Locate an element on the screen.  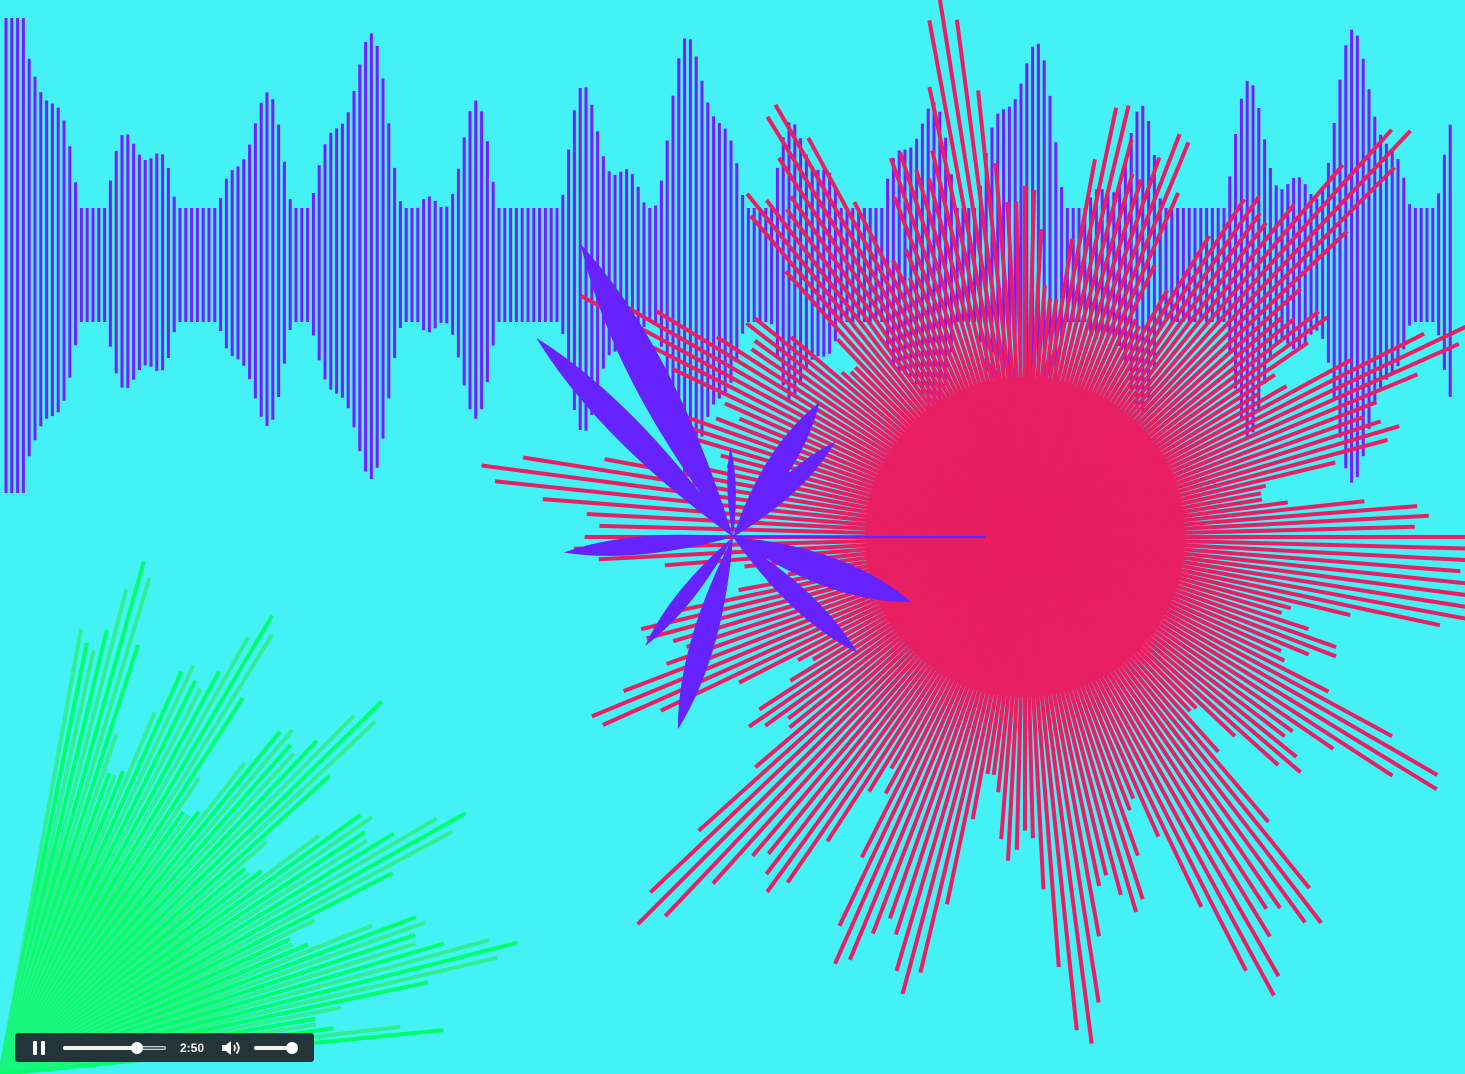
seek-slider is located at coordinates (114, 1047).